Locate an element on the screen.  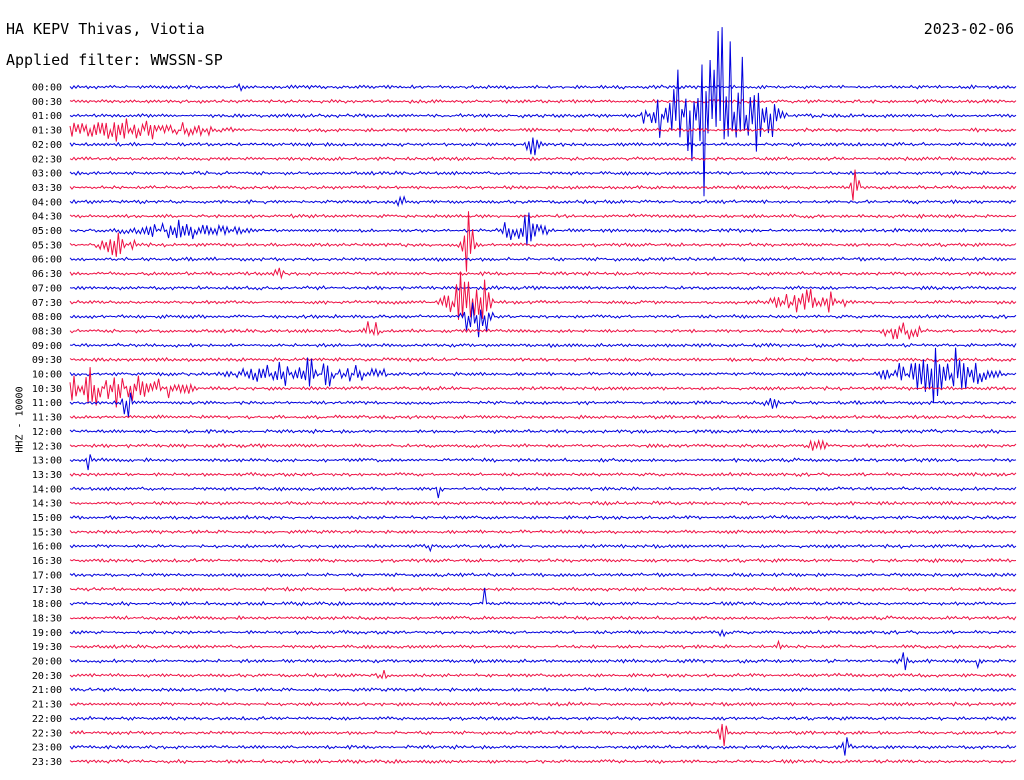
tick-label: 11:30 is located at coordinates (47, 418).